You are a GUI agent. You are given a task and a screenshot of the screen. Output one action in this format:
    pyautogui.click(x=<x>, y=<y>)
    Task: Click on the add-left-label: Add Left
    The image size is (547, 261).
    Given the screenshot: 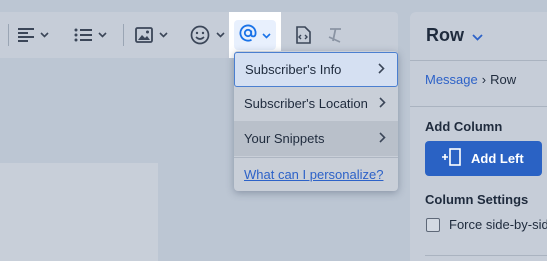 What is the action you would take?
    pyautogui.click(x=497, y=158)
    